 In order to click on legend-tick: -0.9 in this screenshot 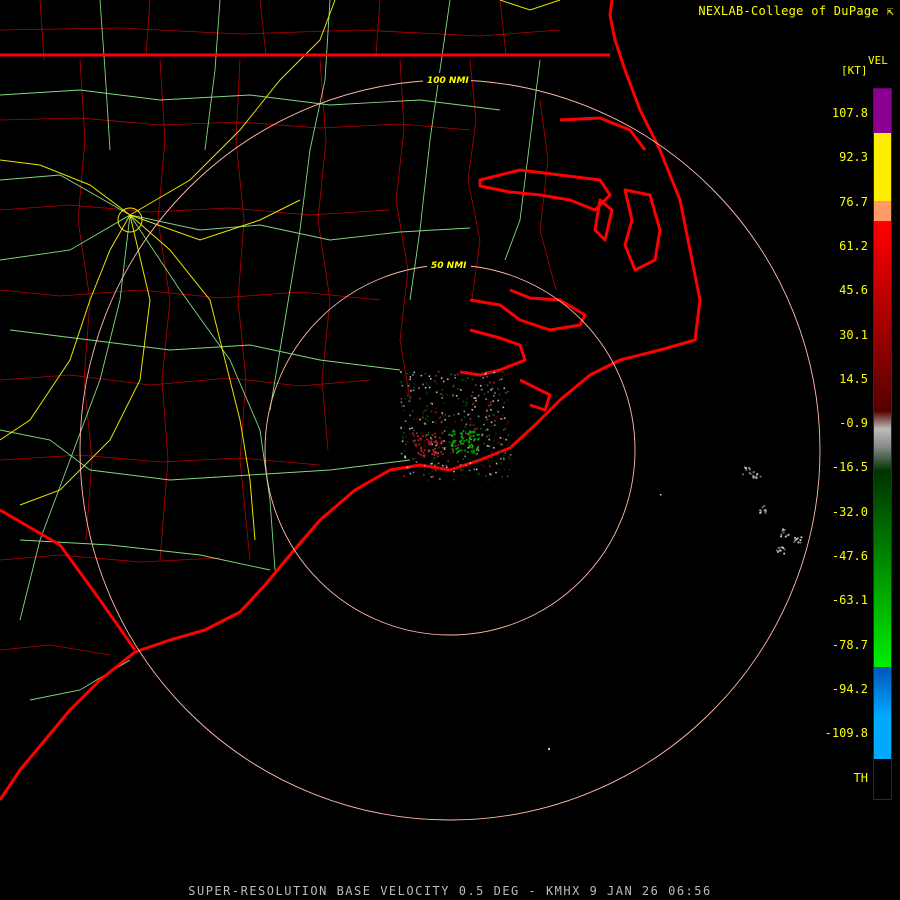, I will do `click(853, 423)`.